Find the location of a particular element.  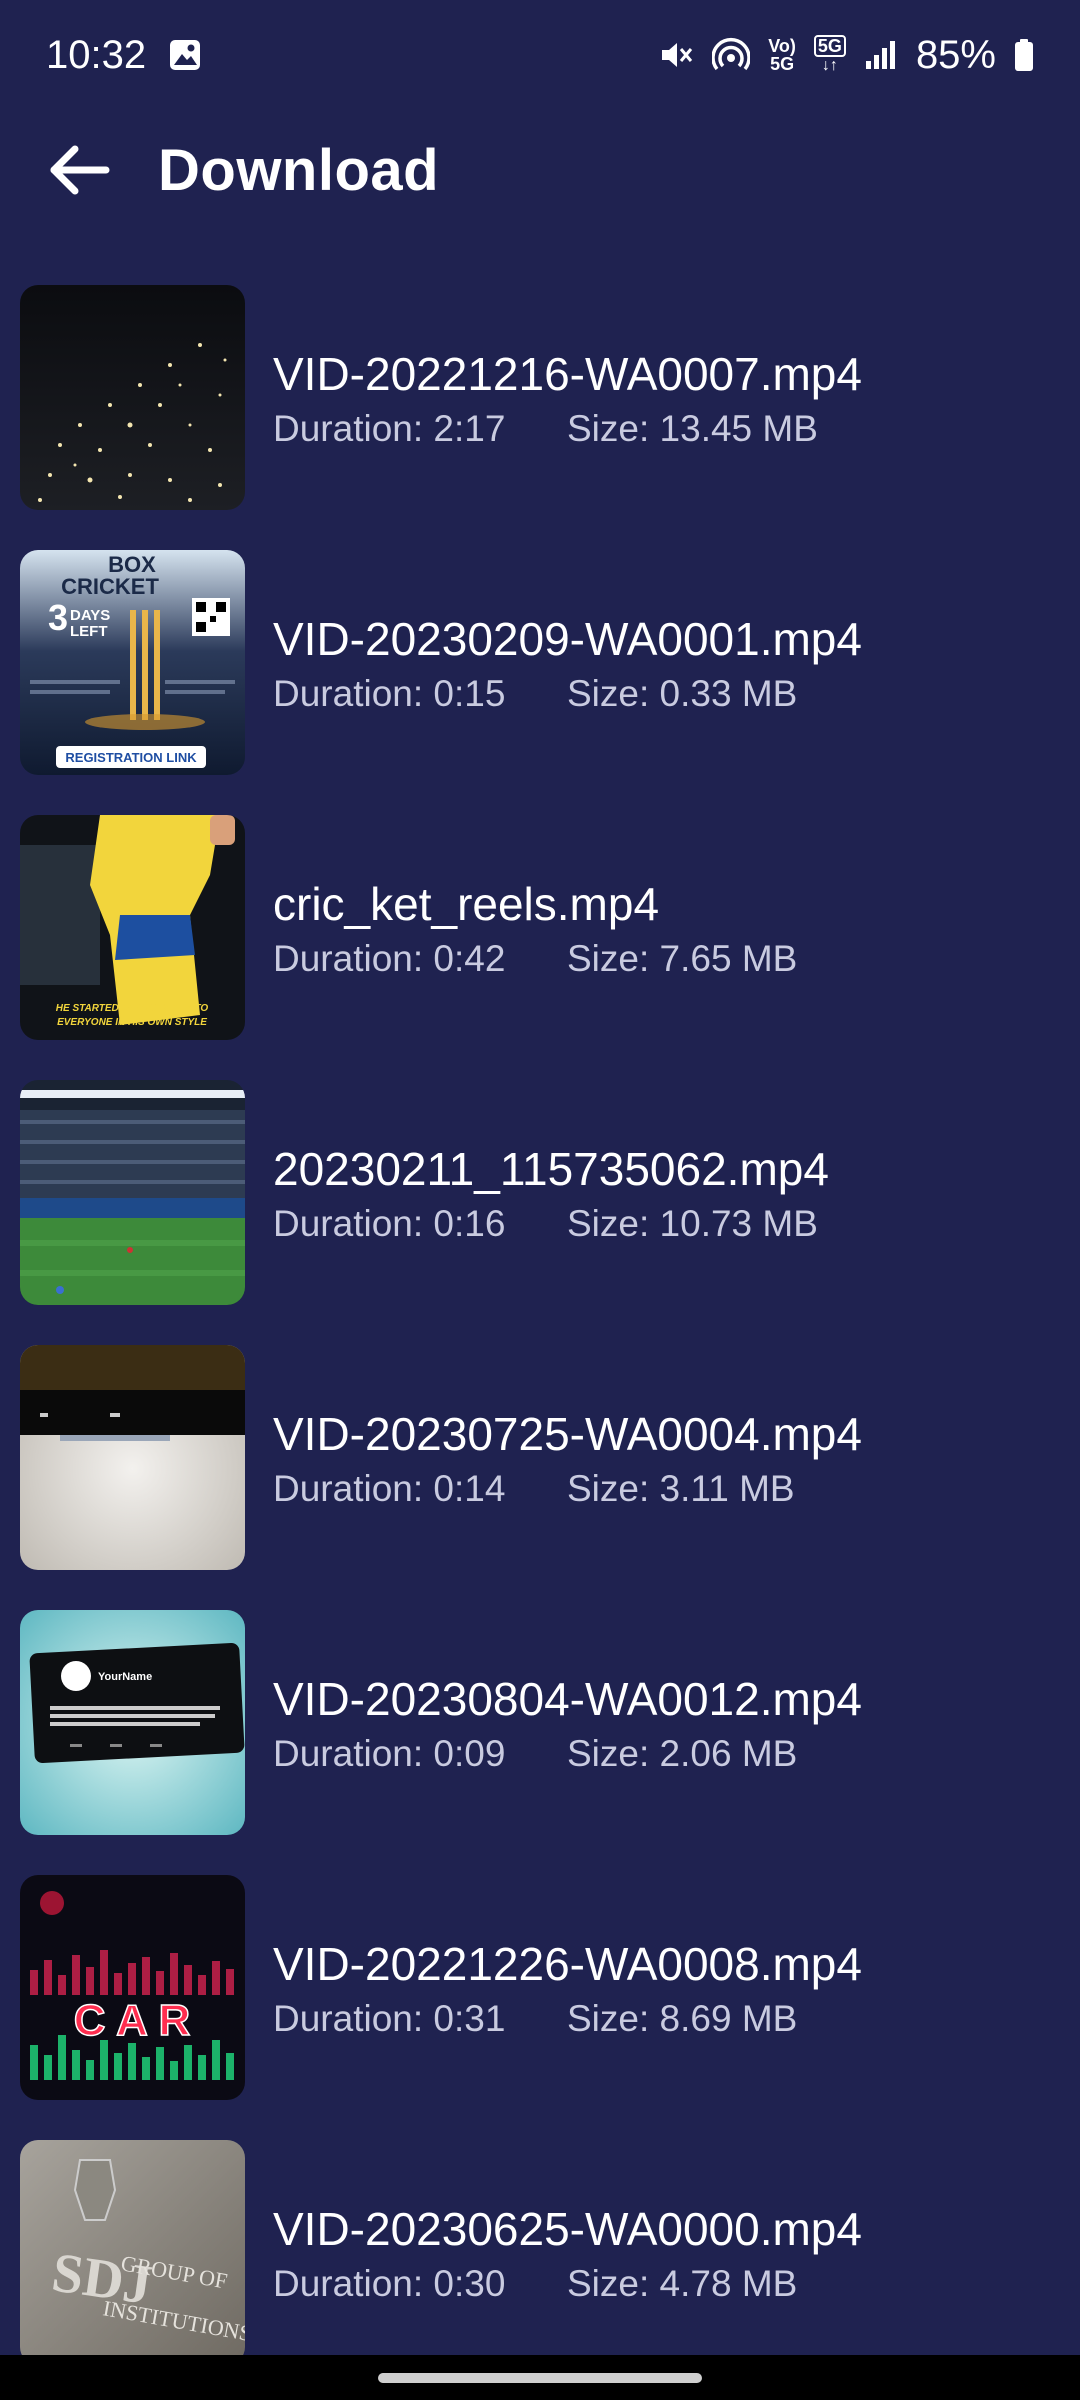

status-time: 10:32 is located at coordinates (96, 54).